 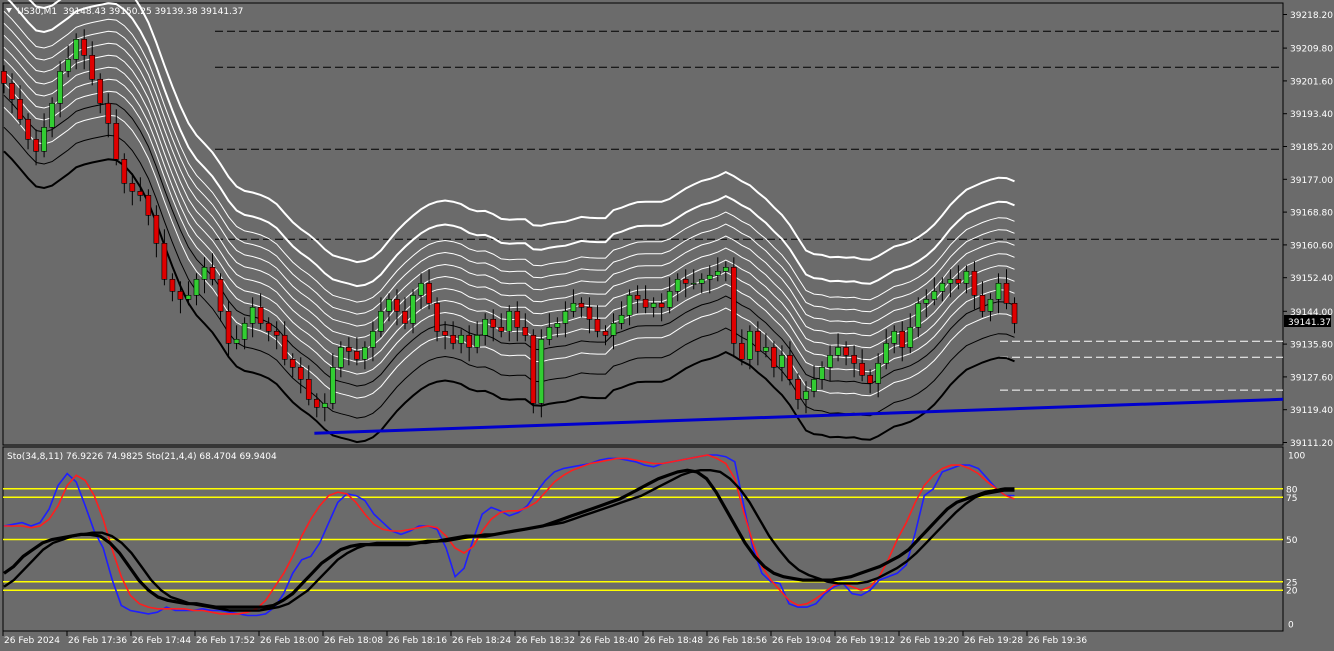 I want to click on price-tick-label-11: 39127.60, so click(x=1311, y=378).